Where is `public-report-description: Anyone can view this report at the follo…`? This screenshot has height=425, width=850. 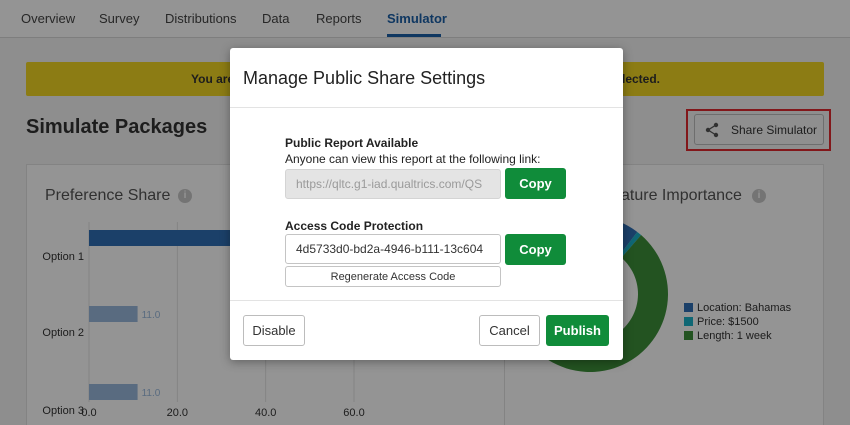
public-report-description: Anyone can view this report at the follo… is located at coordinates (413, 159).